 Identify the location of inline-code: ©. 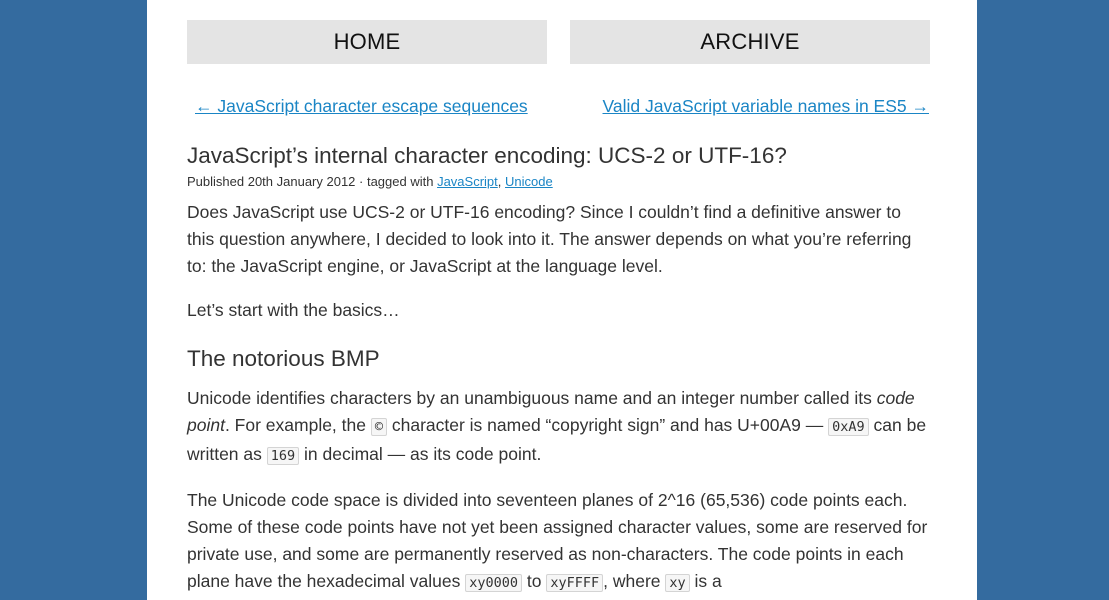
(378, 427).